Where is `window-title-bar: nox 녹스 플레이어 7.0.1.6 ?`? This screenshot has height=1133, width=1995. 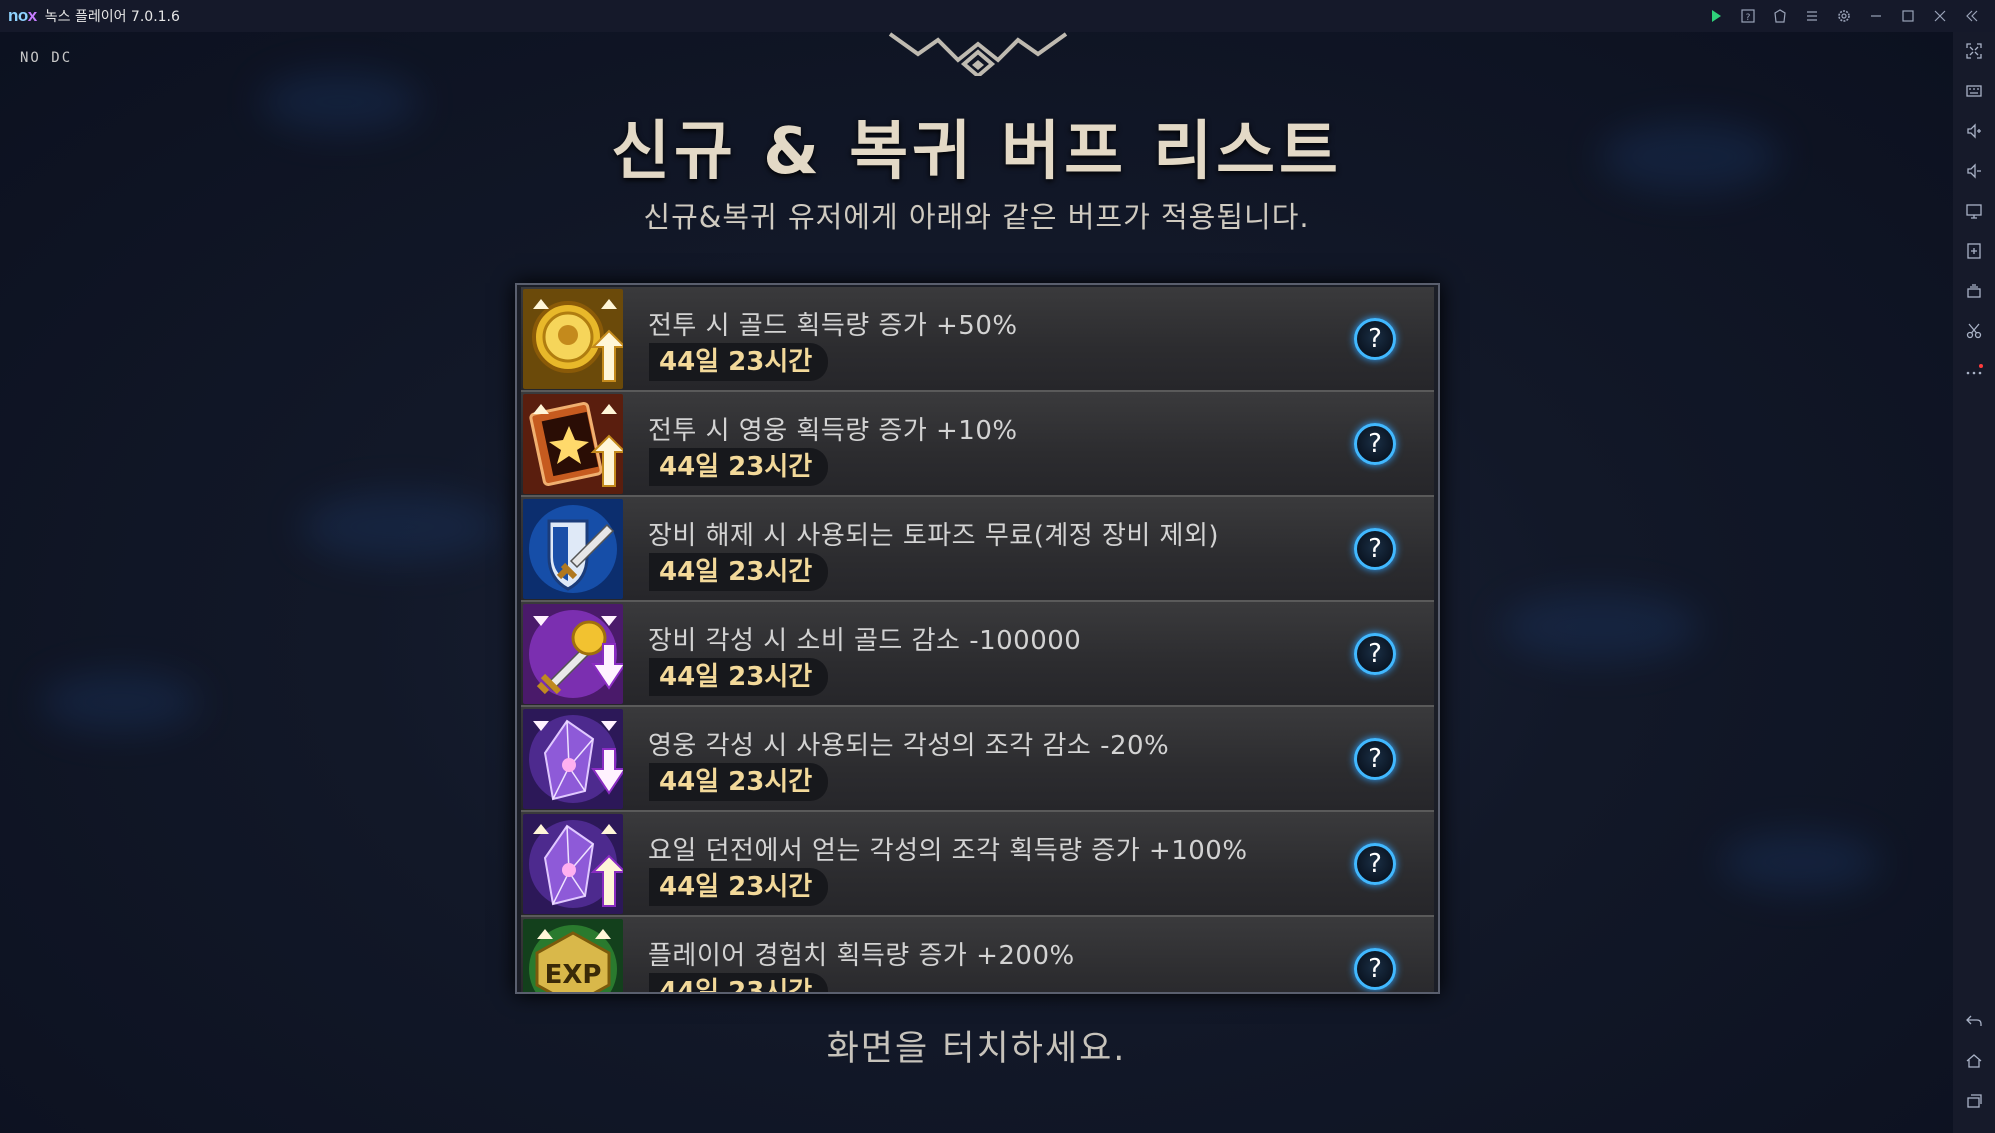 window-title-bar: nox 녹스 플레이어 7.0.1.6 ? is located at coordinates (997, 16).